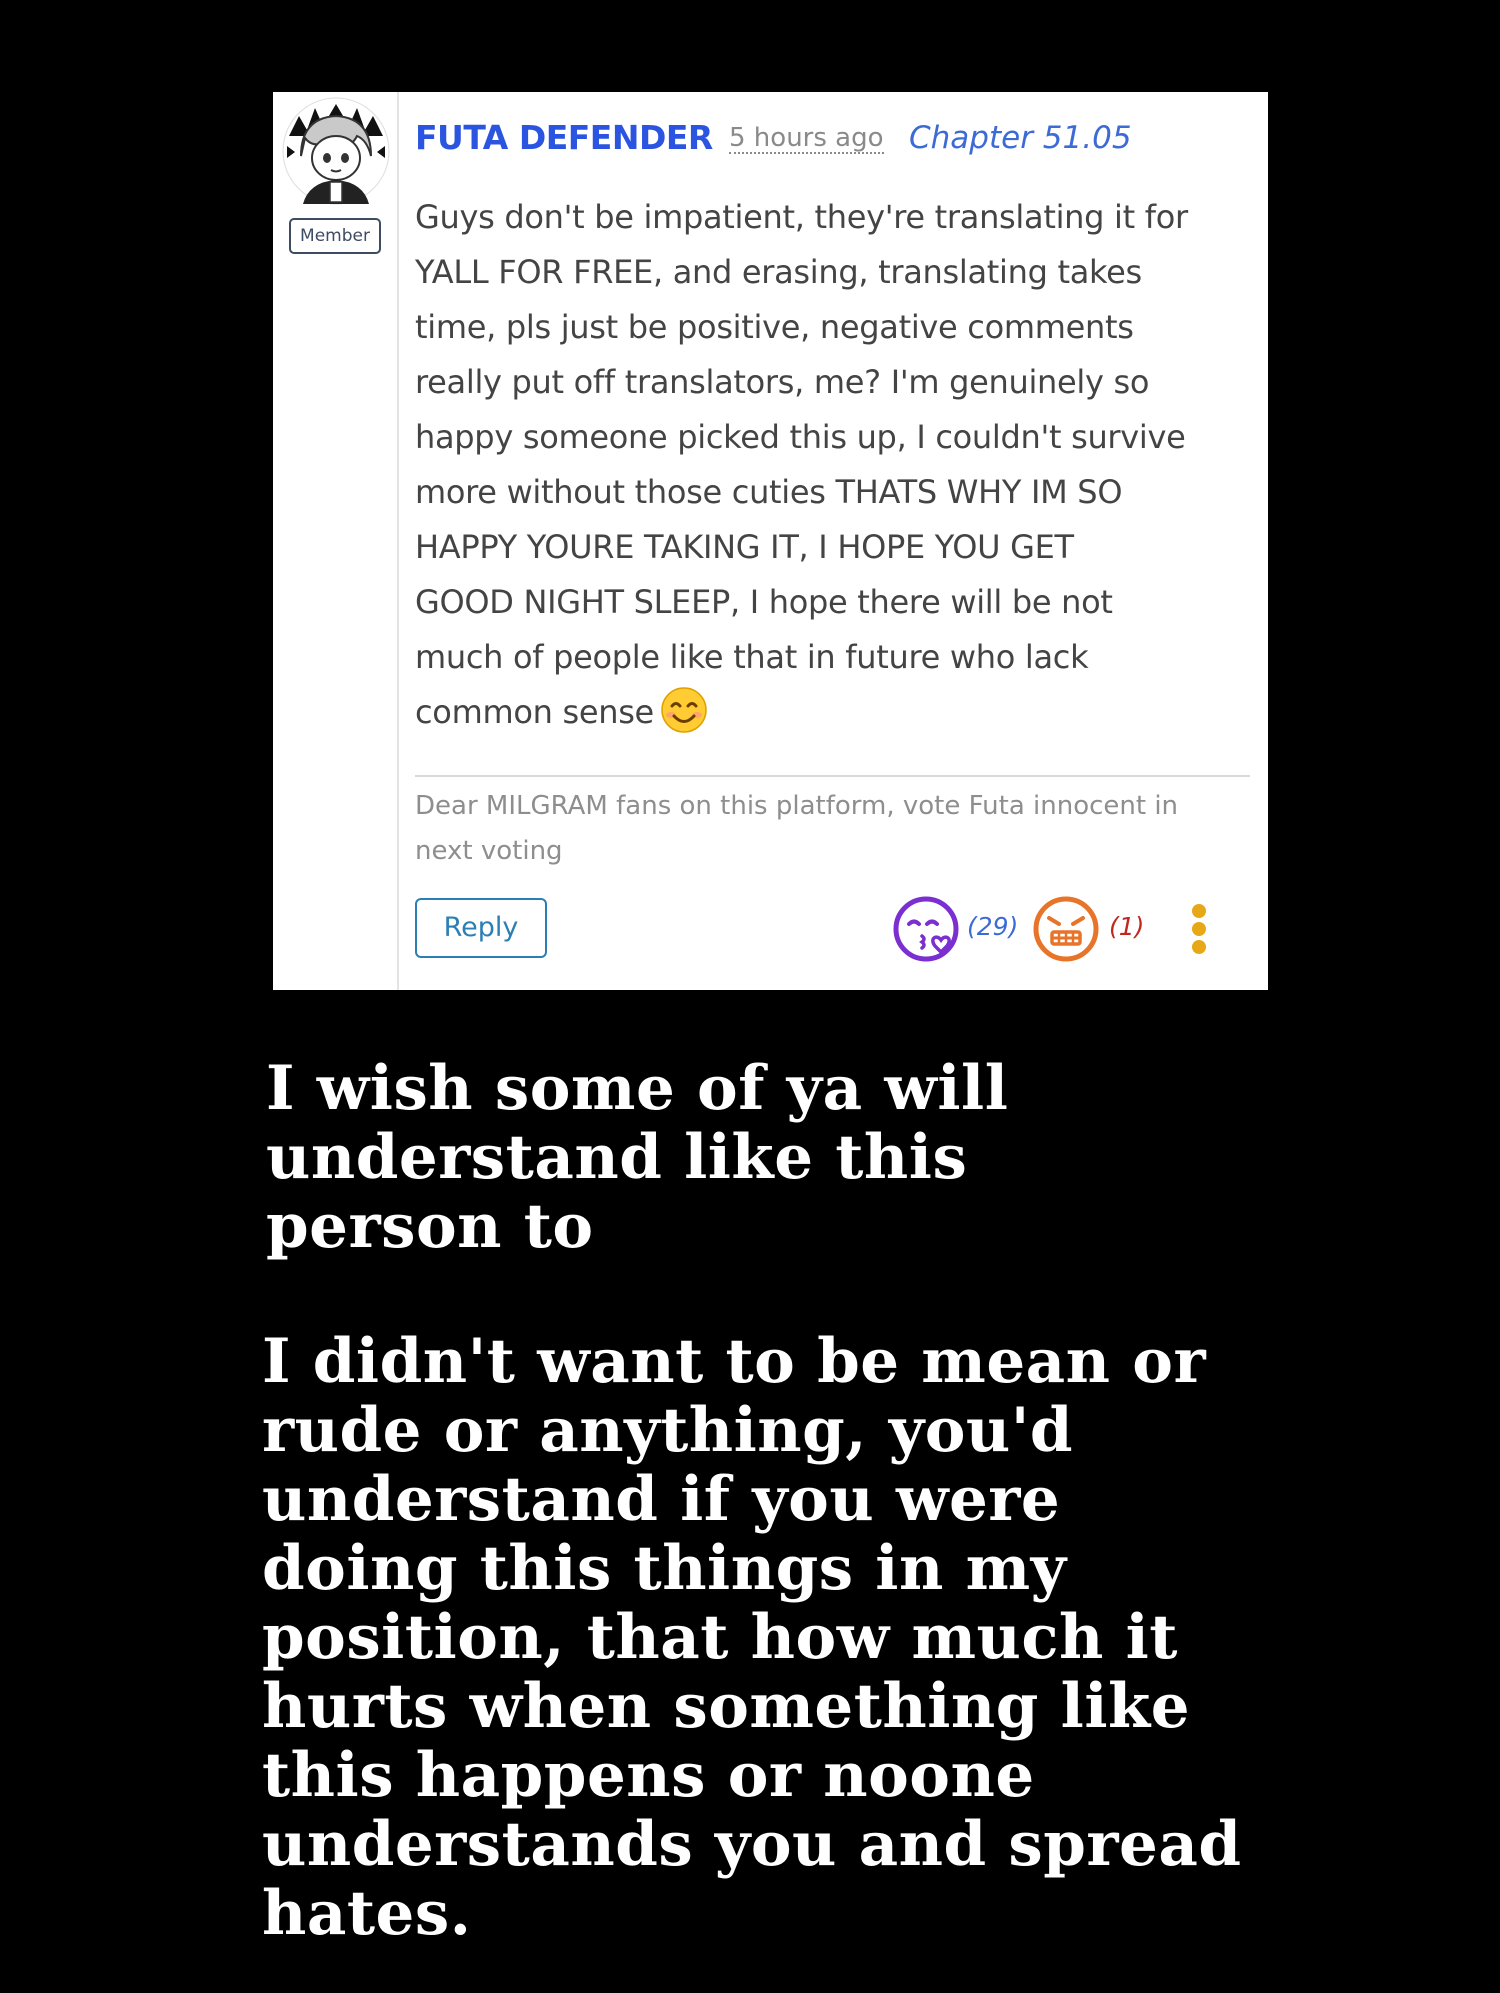 The width and height of the screenshot is (1500, 1993). What do you see at coordinates (637, 1088) in the screenshot?
I see `caption-line: I wish some of ya will` at bounding box center [637, 1088].